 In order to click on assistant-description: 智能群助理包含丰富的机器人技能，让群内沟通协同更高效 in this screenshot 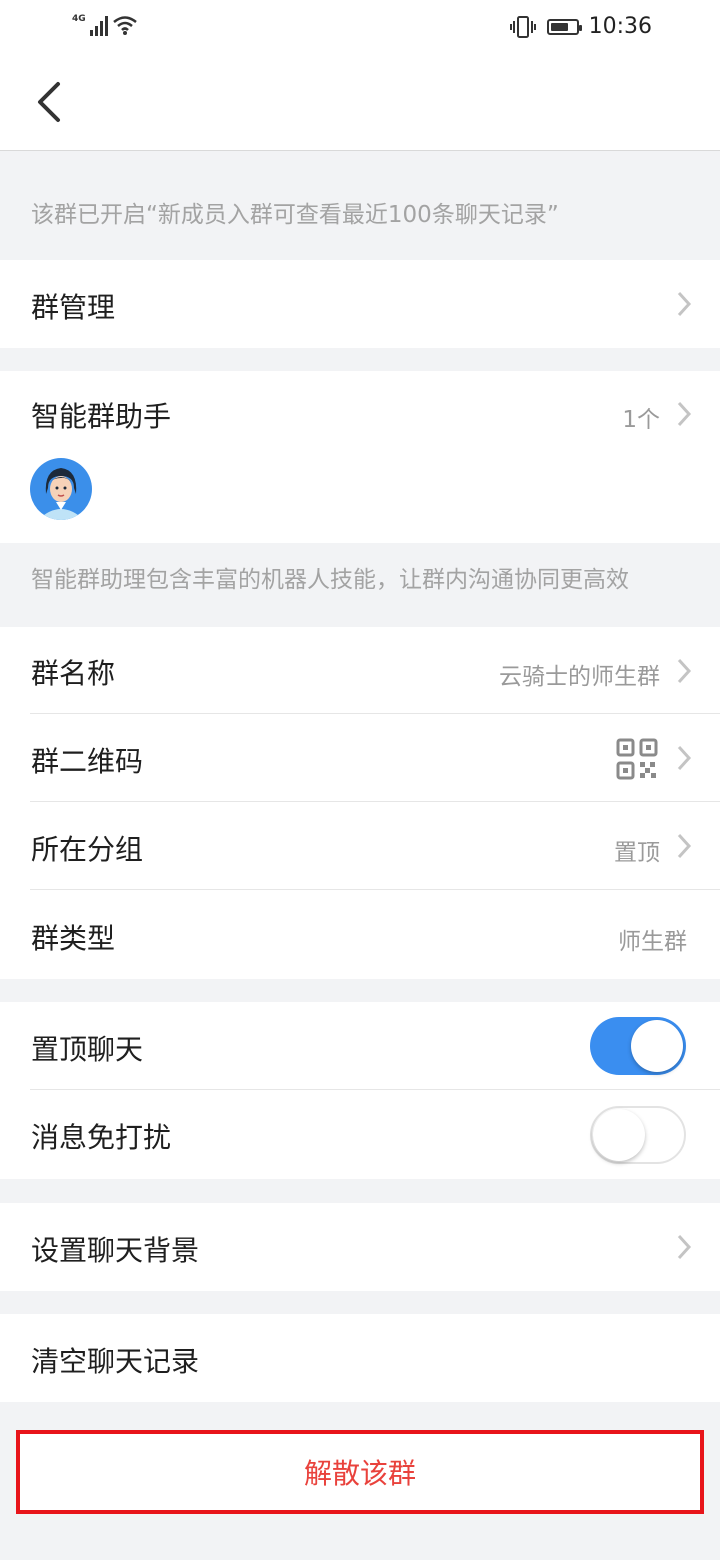, I will do `click(330, 580)`.